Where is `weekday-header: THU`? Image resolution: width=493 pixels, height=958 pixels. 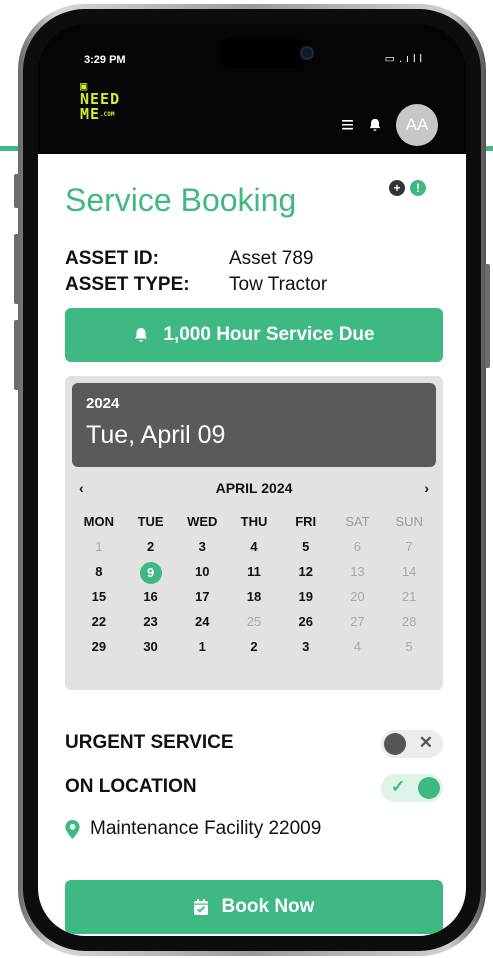
weekday-header: THU is located at coordinates (254, 521).